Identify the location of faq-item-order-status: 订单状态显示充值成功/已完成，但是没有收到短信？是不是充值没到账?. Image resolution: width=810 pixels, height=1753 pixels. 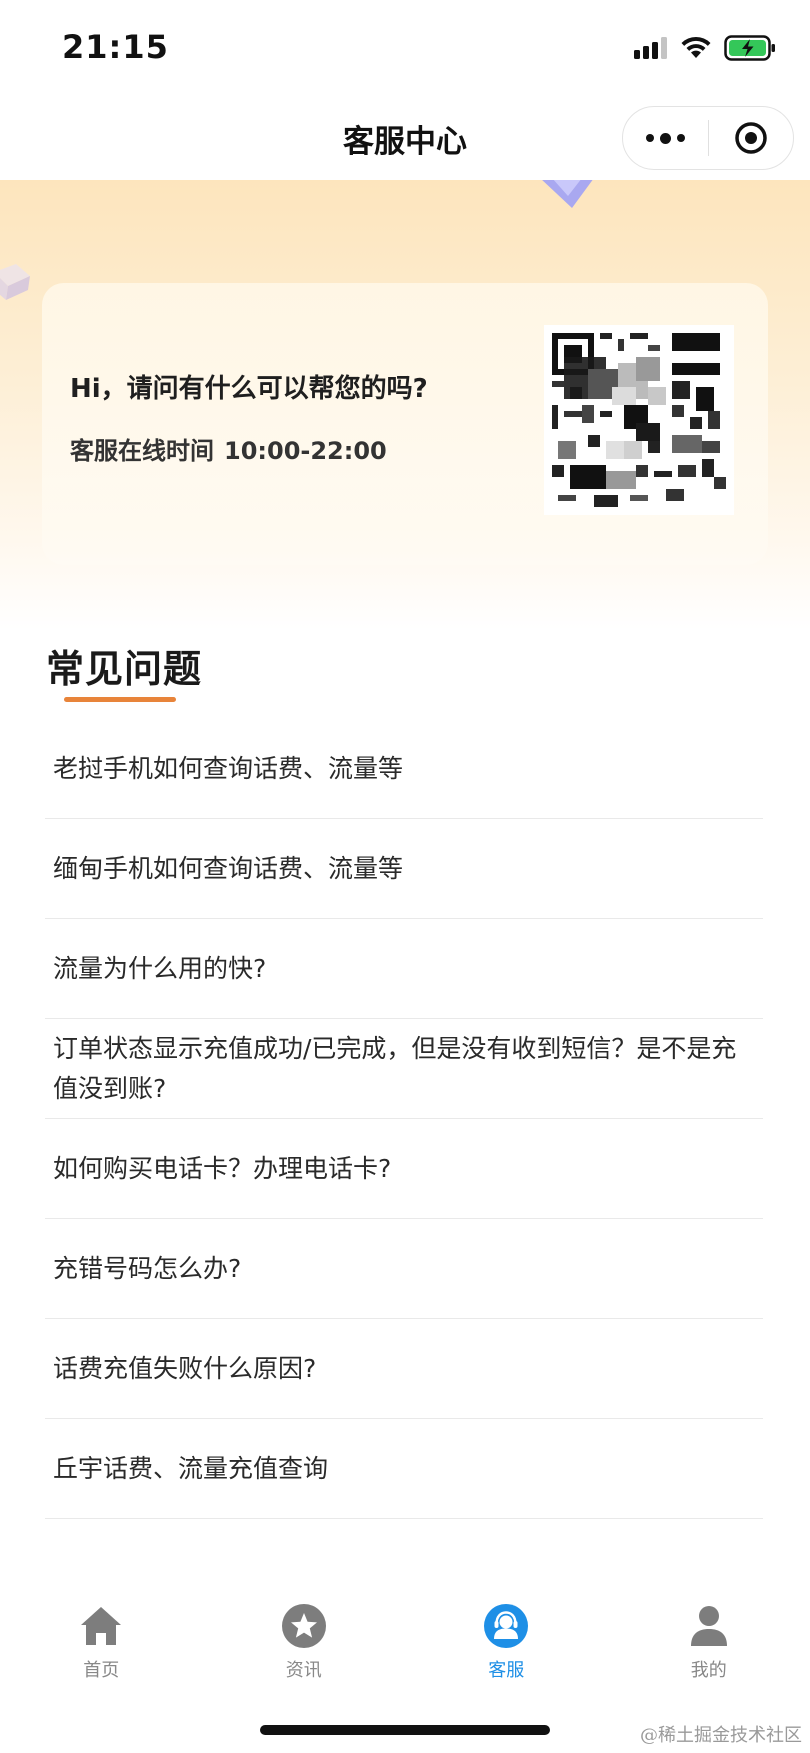
(404, 1069).